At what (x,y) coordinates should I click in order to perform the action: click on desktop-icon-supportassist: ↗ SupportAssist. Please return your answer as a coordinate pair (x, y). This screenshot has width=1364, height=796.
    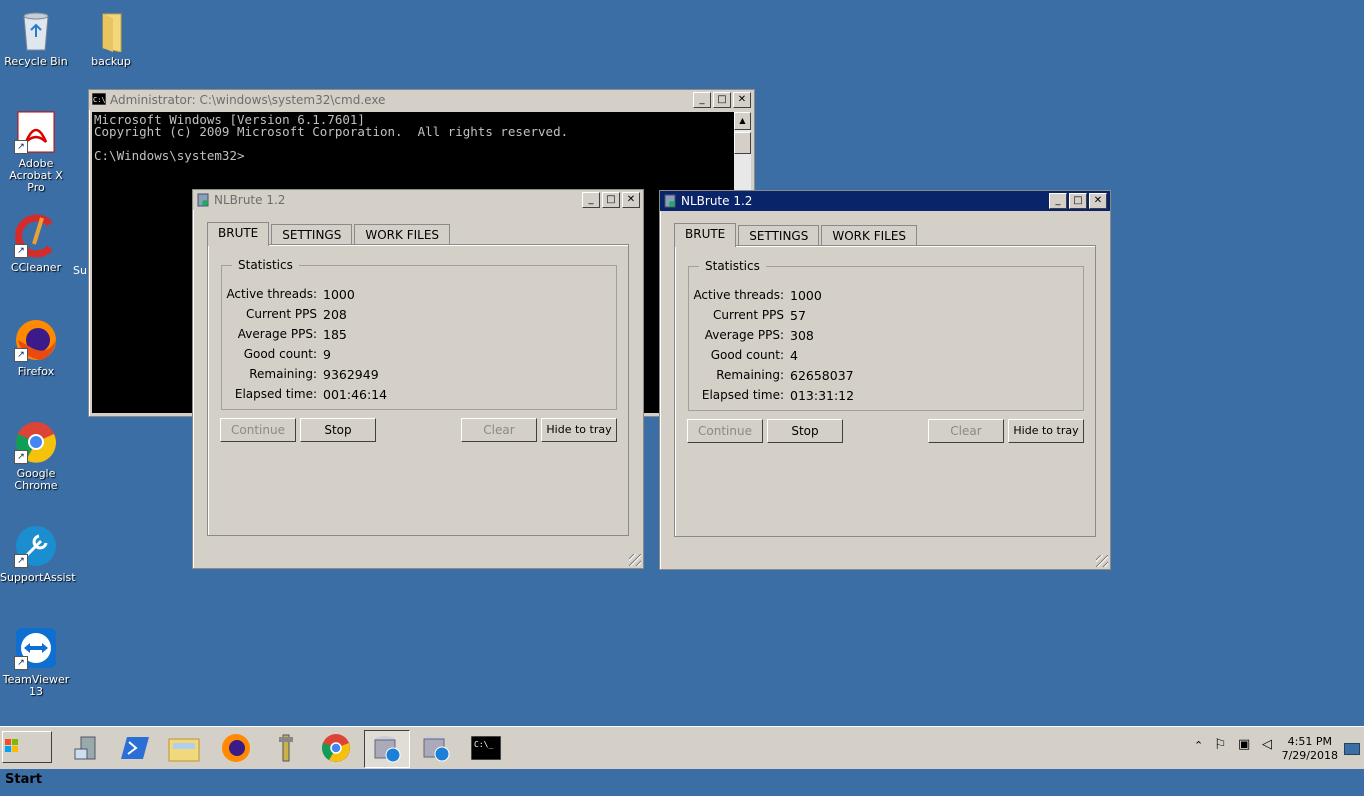
    Looking at the image, I should click on (38, 554).